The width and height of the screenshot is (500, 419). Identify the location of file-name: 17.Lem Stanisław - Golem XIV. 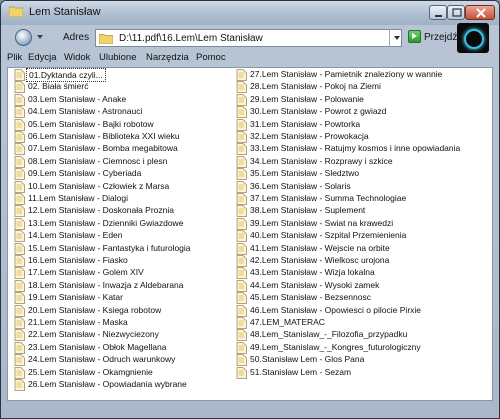
(86, 272).